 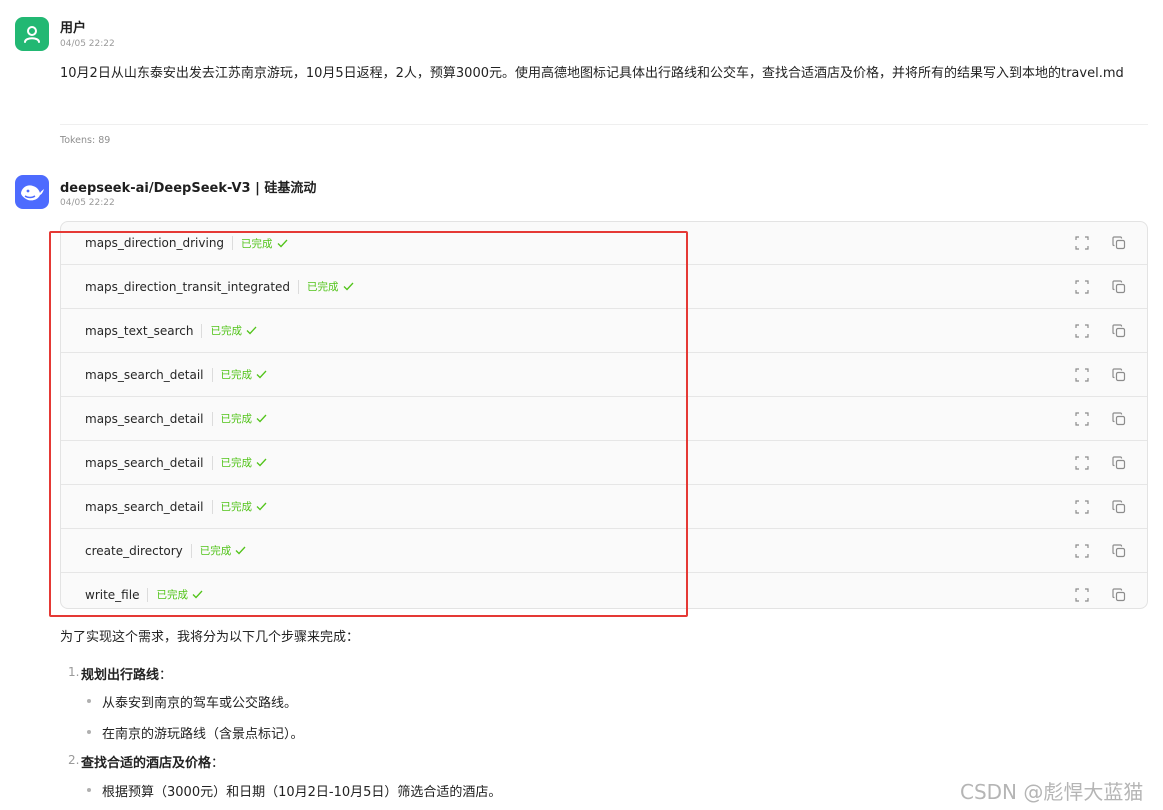 I want to click on step-title: 查找合适的酒店及价格：, so click(x=152, y=761).